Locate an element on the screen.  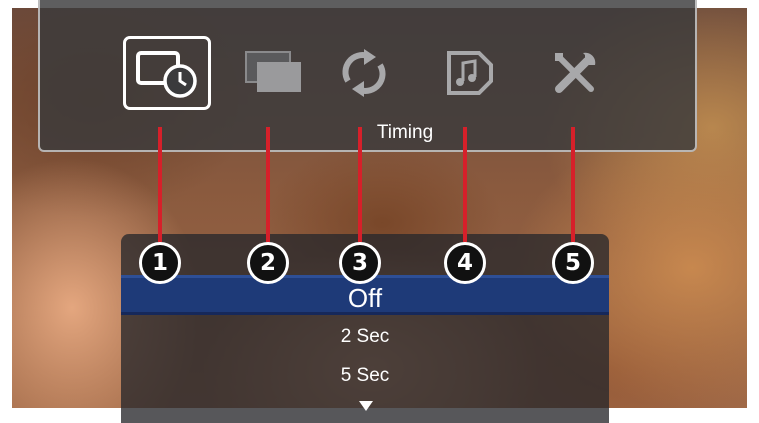
repeat-icon is located at coordinates (364, 73).